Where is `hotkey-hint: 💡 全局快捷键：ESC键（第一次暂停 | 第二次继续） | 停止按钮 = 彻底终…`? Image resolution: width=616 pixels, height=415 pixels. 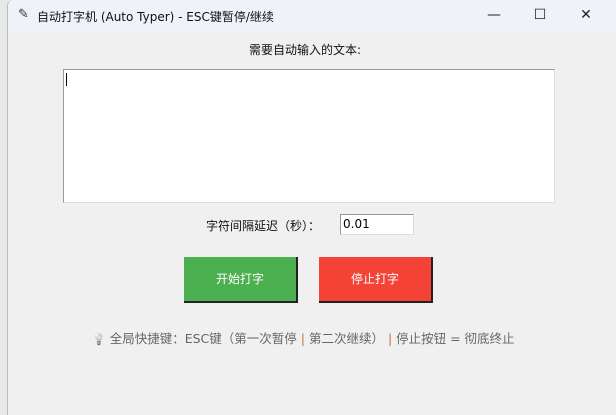
hotkey-hint: 💡 全局快捷键：ESC键（第一次暂停 | 第二次继续） | 停止按钮 = 彻底终… is located at coordinates (303, 337).